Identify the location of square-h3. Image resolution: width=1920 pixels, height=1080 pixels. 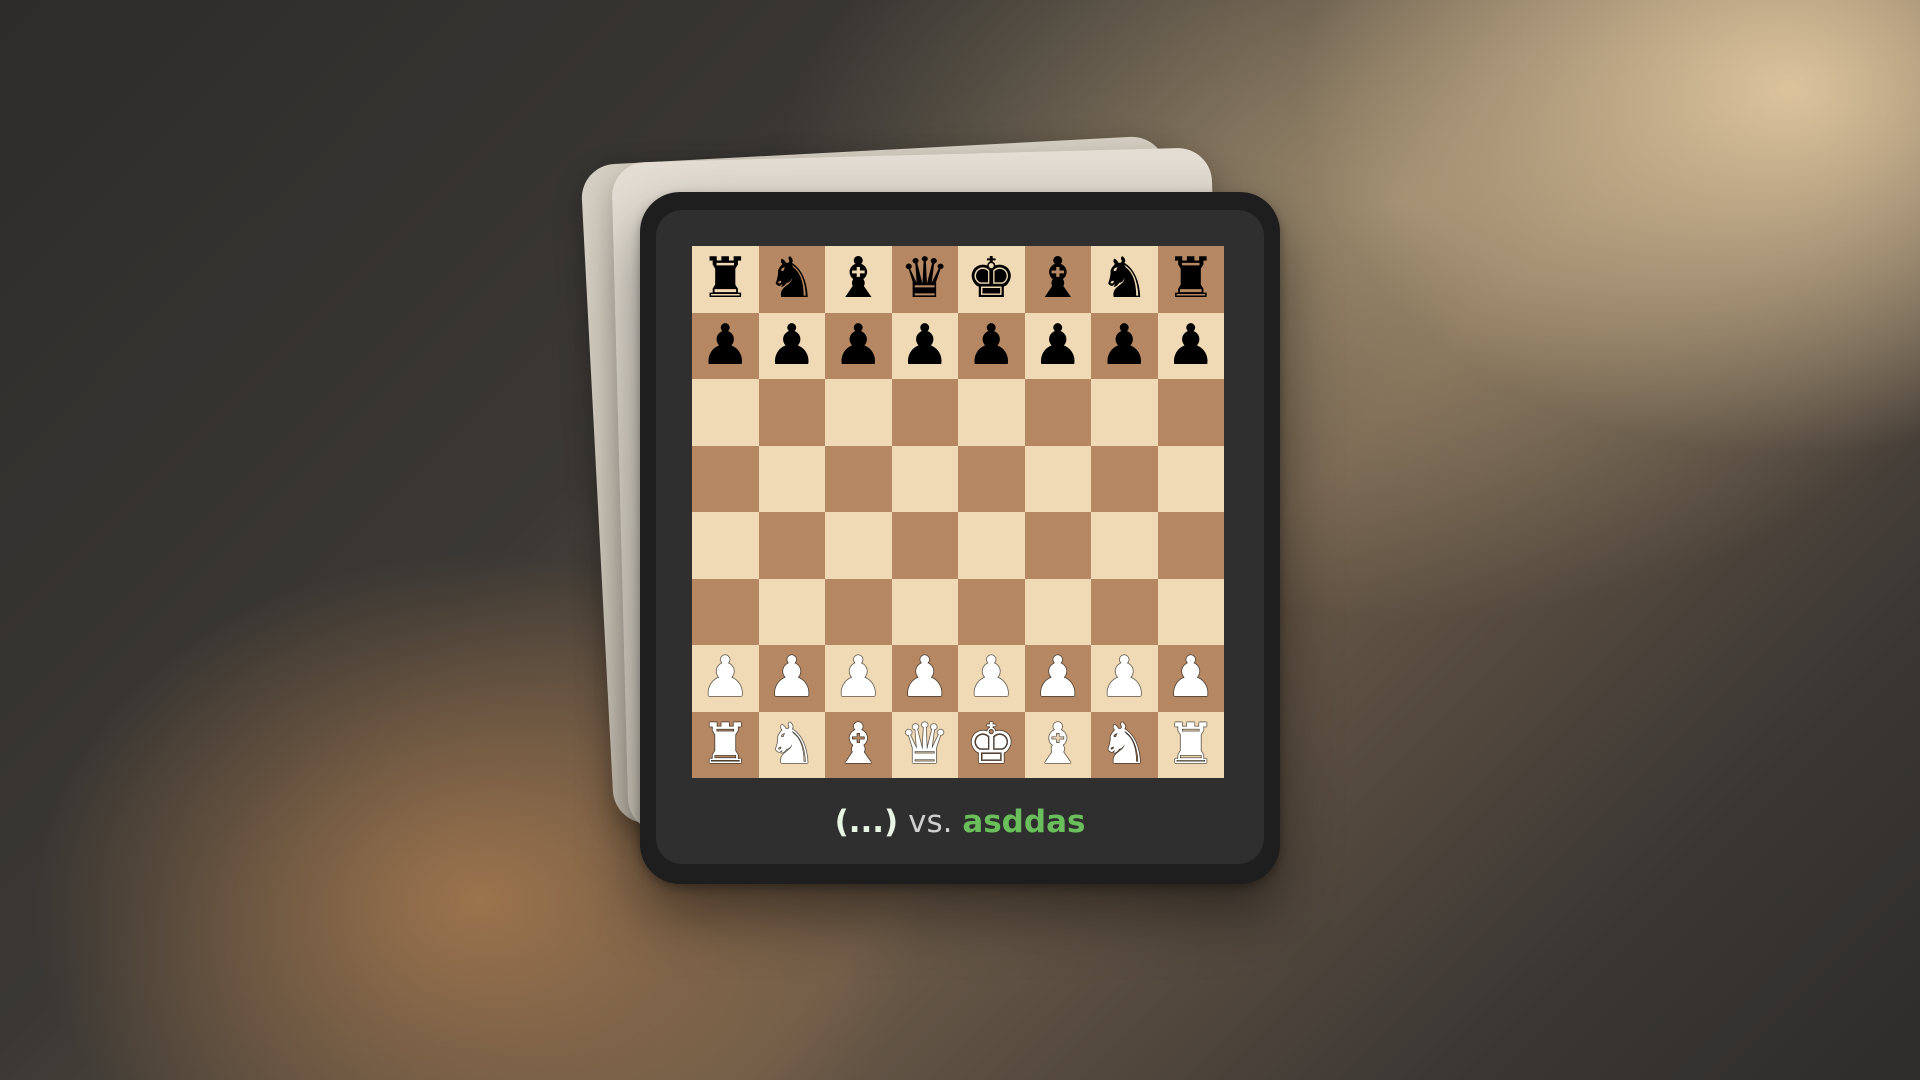
(1190, 611).